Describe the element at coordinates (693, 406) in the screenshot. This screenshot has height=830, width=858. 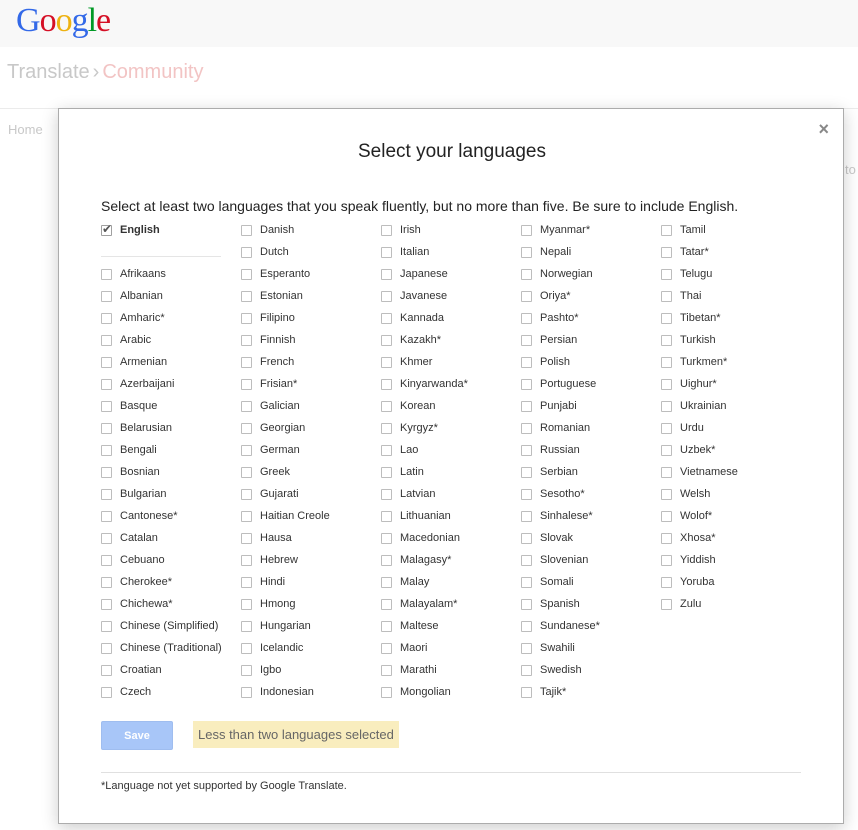
I see `language-option: Ukrainian` at that location.